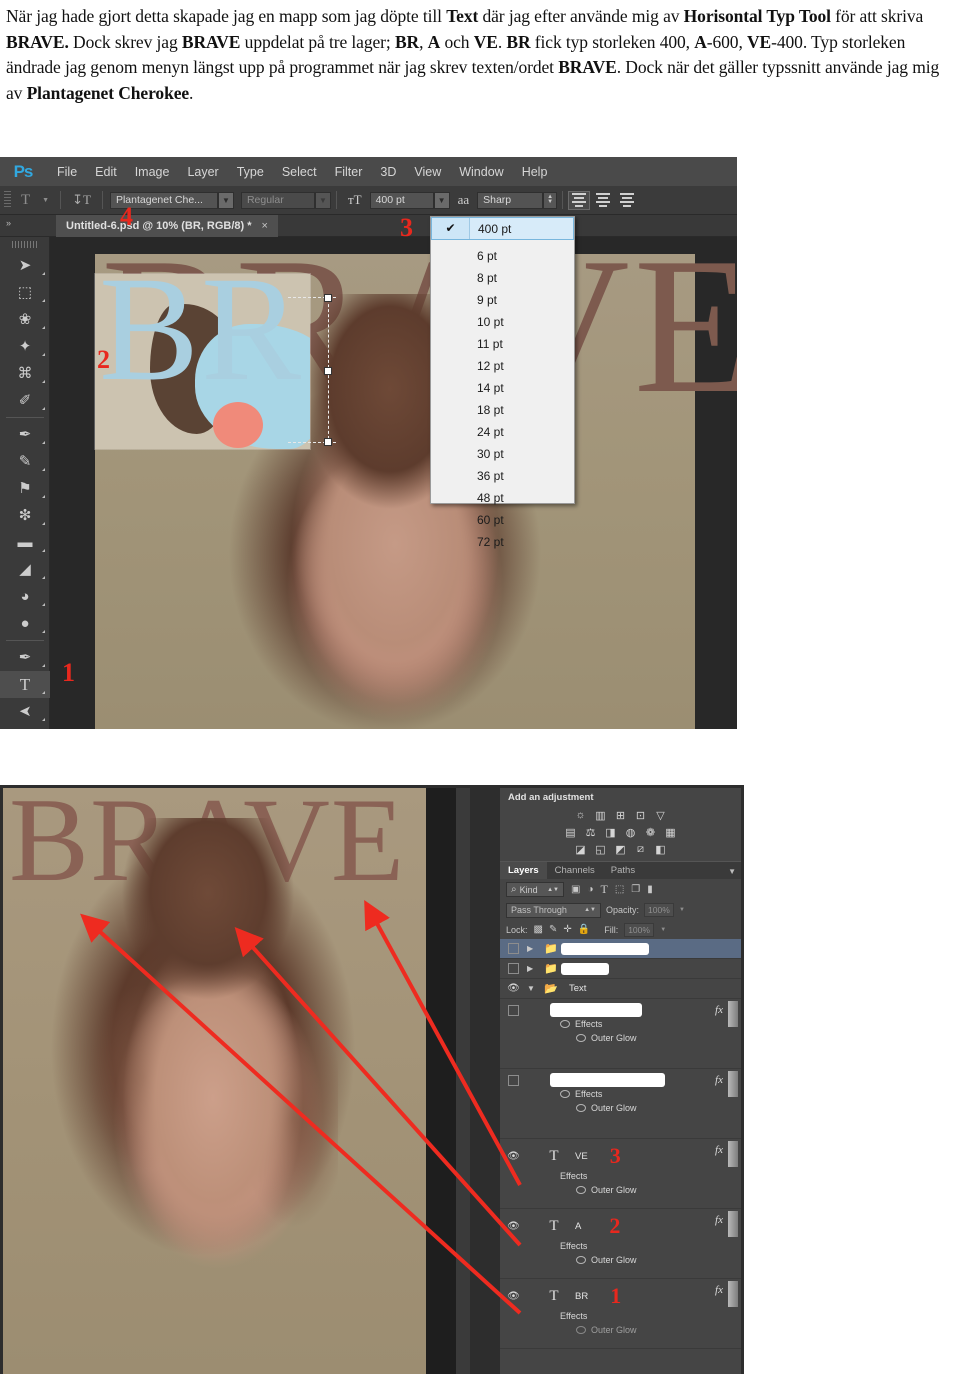 This screenshot has width=960, height=1374. What do you see at coordinates (502, 256) in the screenshot?
I see `font-size-option-6pt: 6 pt` at bounding box center [502, 256].